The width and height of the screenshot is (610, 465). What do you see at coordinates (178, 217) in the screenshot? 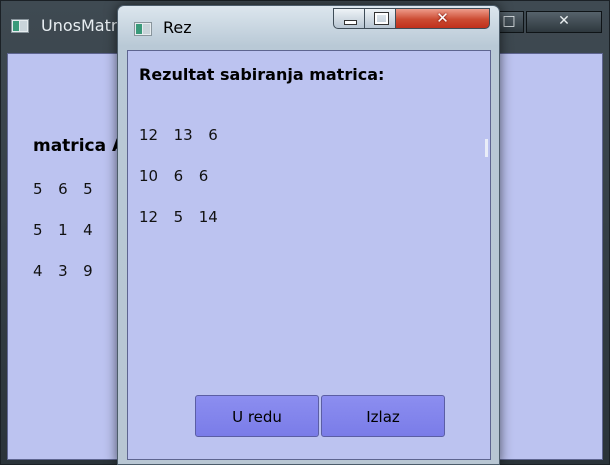
I see `result-row: 12 5 14` at bounding box center [178, 217].